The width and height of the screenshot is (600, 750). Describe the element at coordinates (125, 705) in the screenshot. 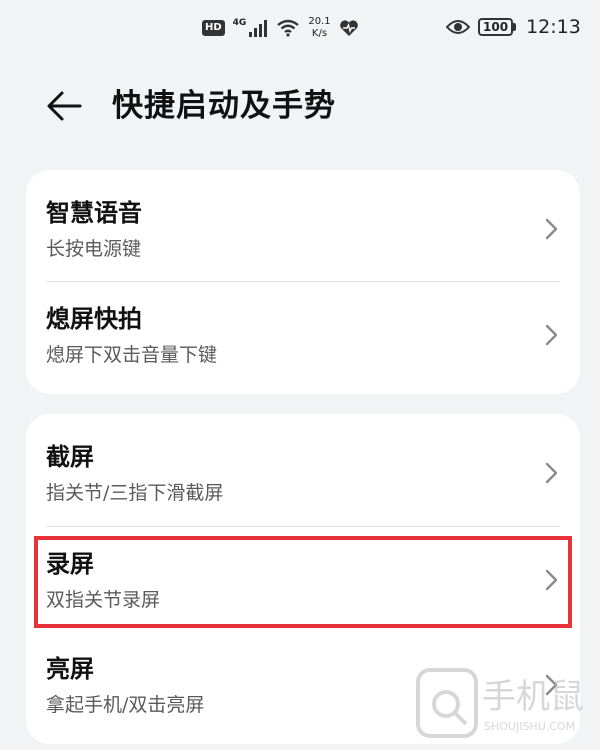

I see `item-subtitle: 拿起手机/双击亮屏` at that location.